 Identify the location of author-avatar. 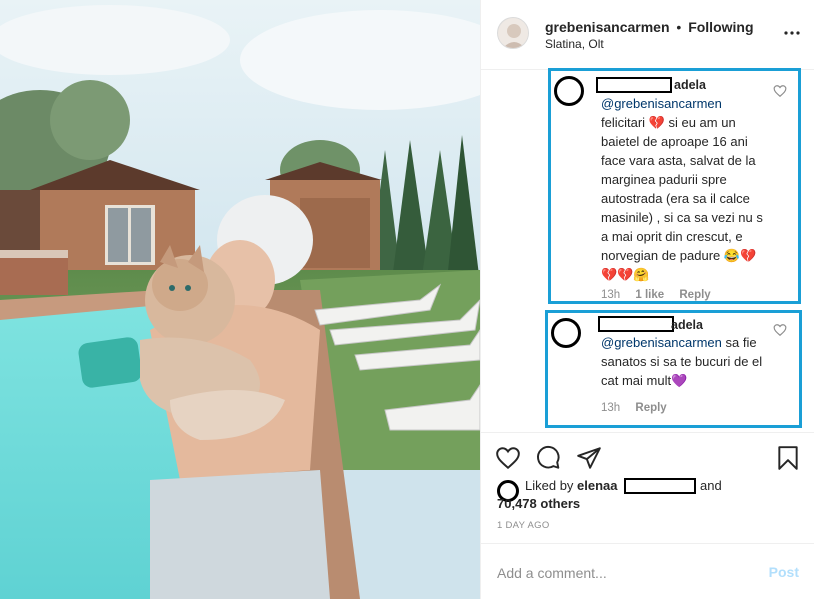
(513, 33).